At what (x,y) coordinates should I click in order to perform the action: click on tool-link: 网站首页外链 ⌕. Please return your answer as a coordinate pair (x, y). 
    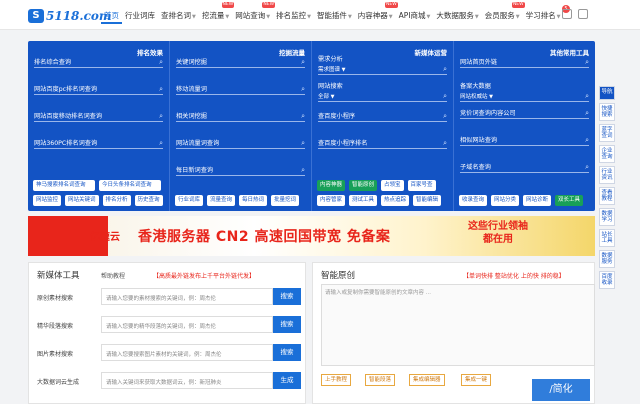
    Looking at the image, I should click on (524, 62).